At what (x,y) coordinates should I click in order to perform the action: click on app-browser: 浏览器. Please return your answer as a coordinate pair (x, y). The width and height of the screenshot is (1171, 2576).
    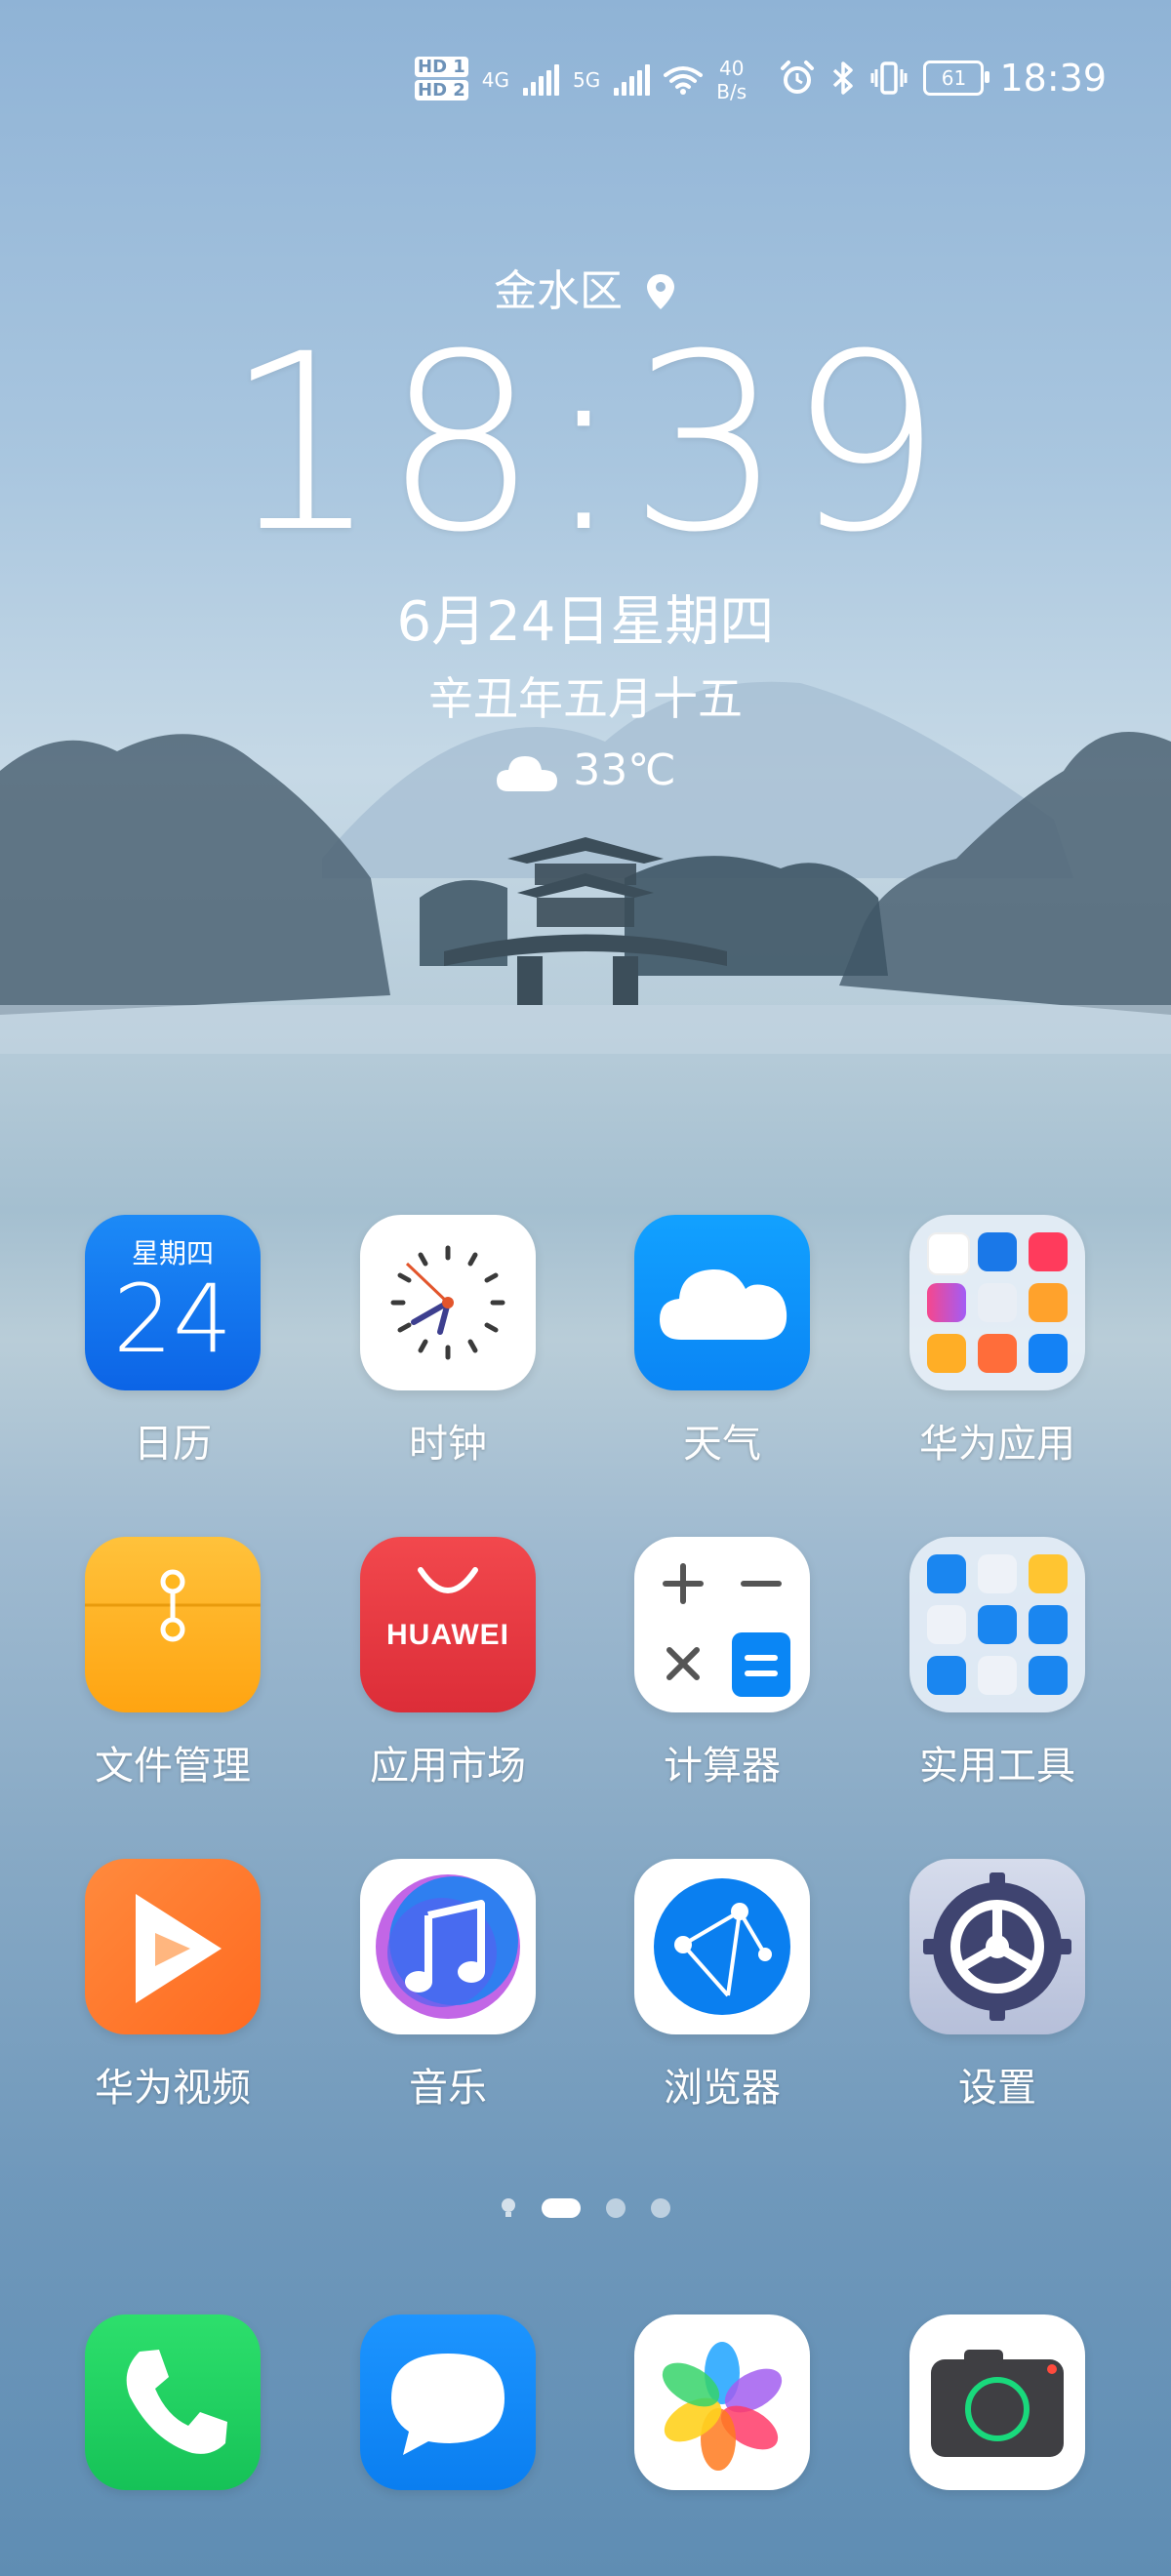
    Looking at the image, I should click on (722, 1986).